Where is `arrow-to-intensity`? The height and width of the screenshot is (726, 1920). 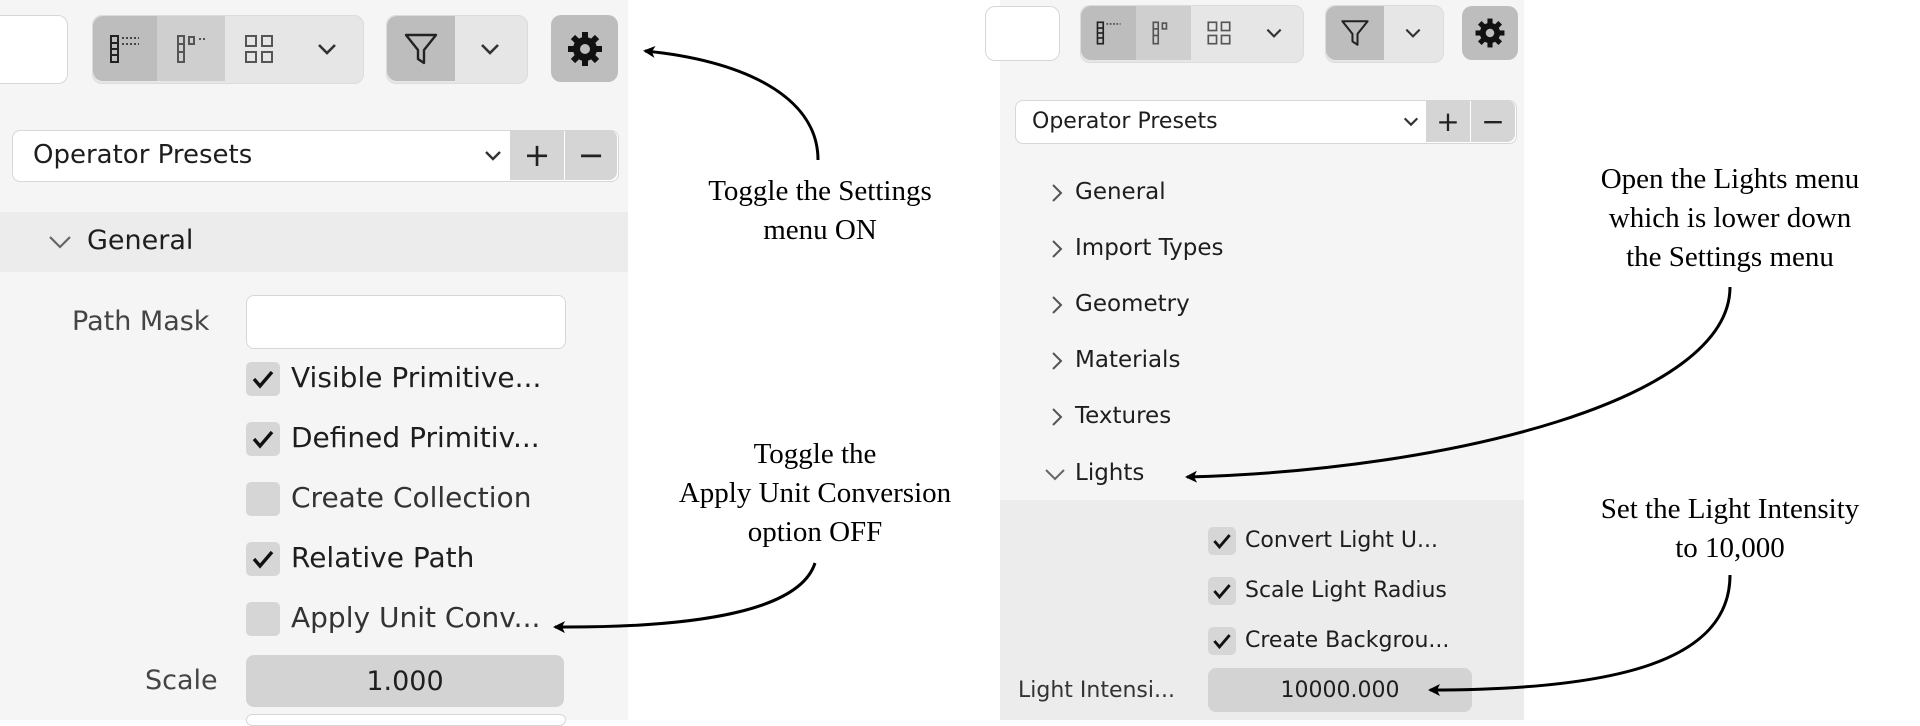 arrow-to-intensity is located at coordinates (1580, 635).